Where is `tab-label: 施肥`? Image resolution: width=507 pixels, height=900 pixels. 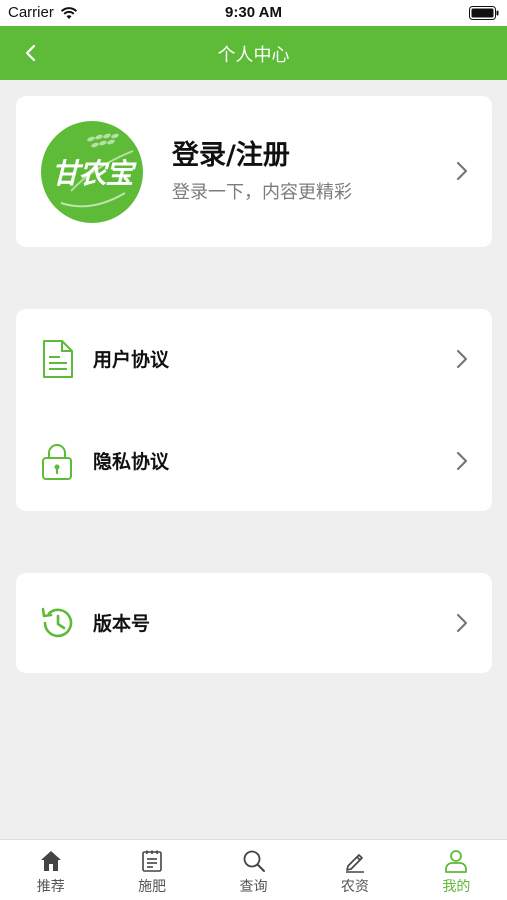 tab-label: 施肥 is located at coordinates (152, 887).